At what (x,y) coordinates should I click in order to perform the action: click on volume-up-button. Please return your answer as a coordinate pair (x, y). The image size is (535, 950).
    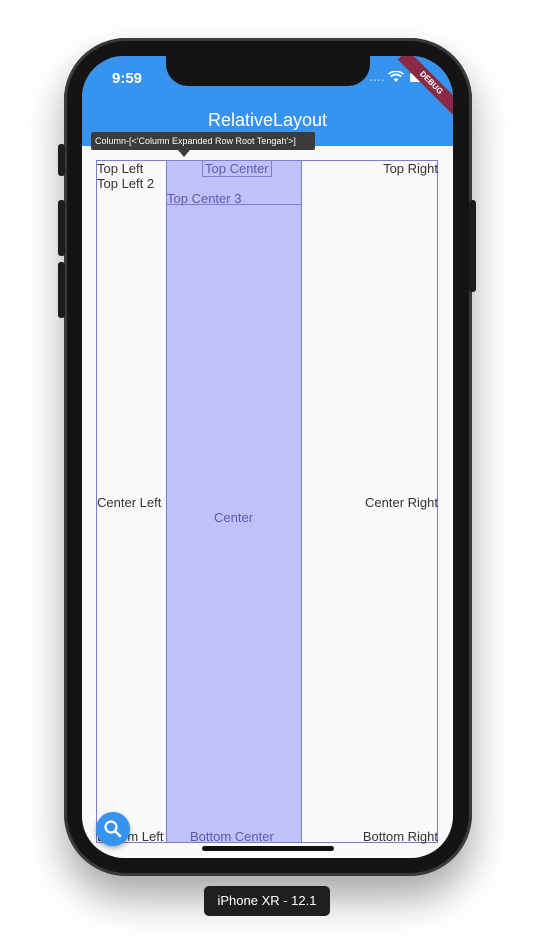
    Looking at the image, I should click on (61, 228).